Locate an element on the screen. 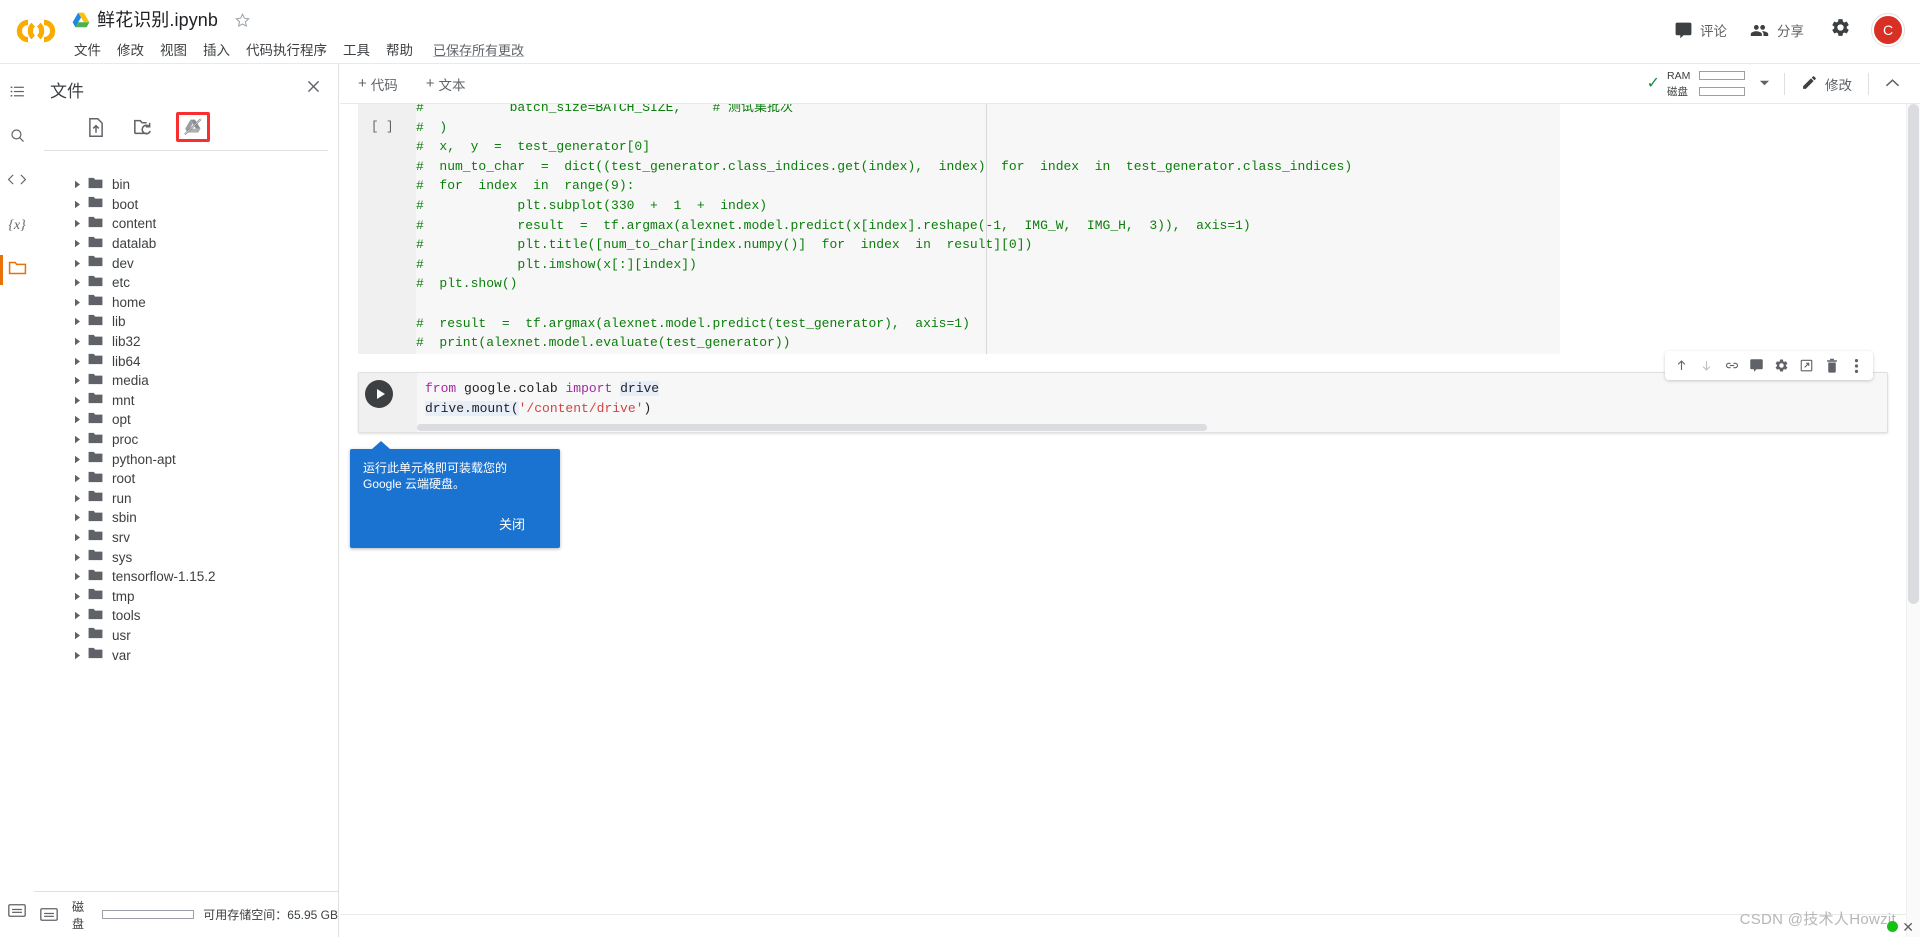 The image size is (1920, 937). vertical-scroll-thumb is located at coordinates (1913, 354).